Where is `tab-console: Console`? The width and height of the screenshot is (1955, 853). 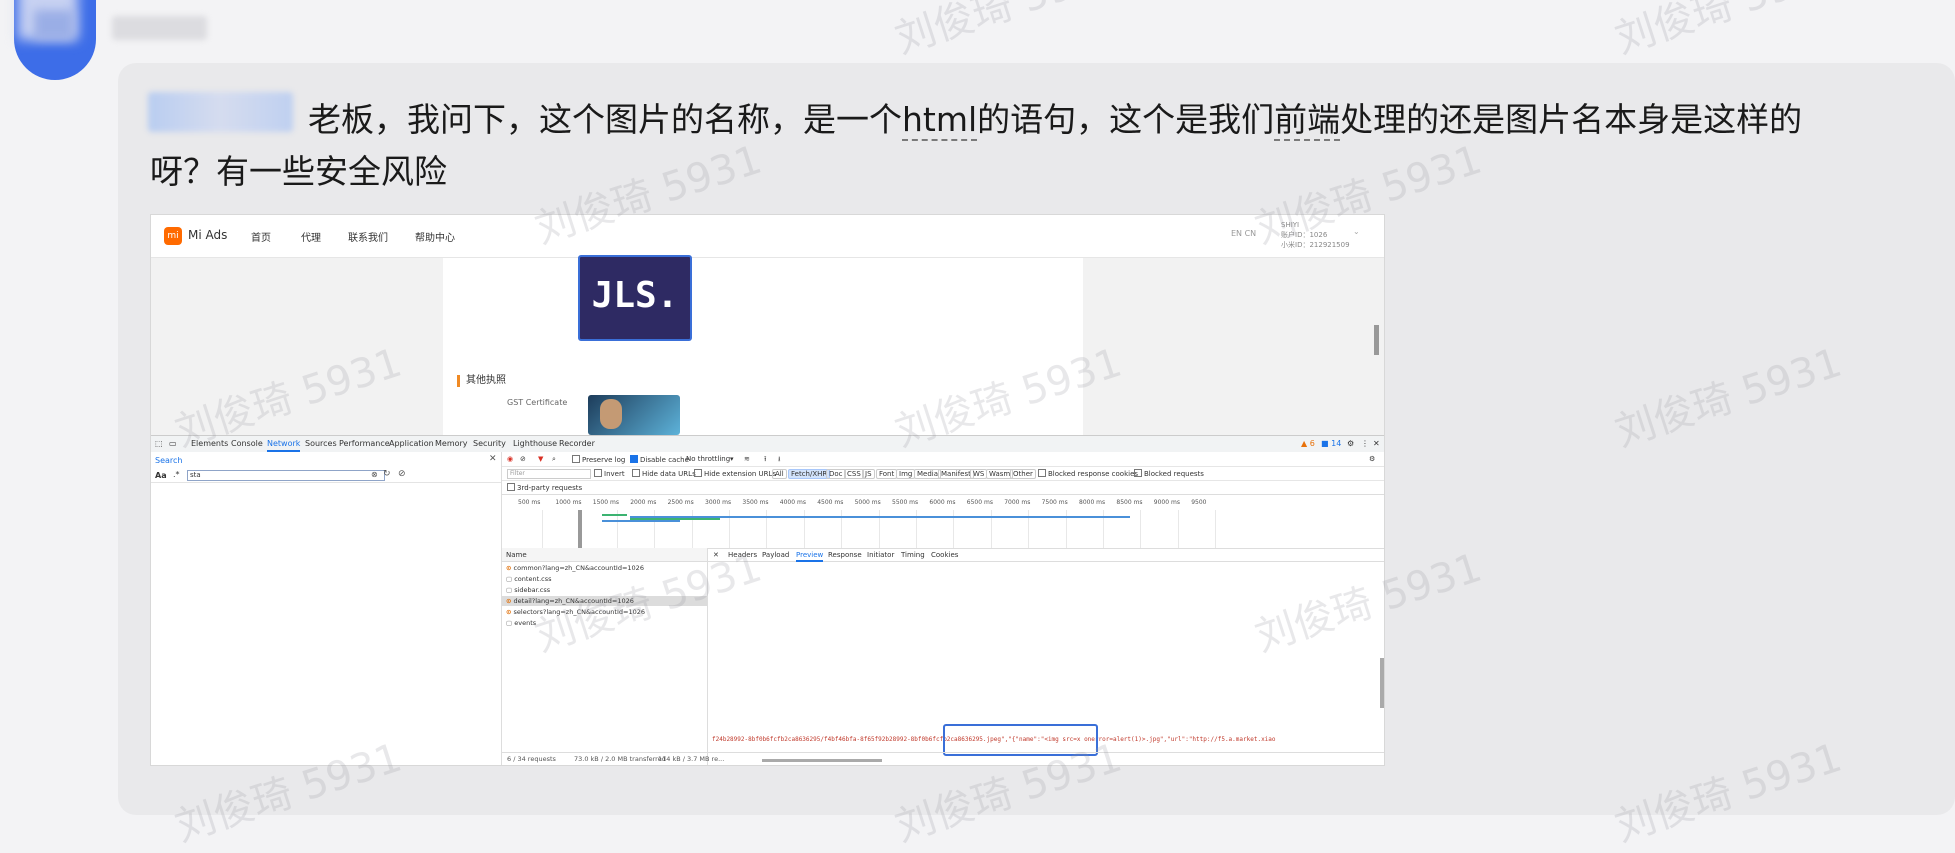 tab-console: Console is located at coordinates (247, 443).